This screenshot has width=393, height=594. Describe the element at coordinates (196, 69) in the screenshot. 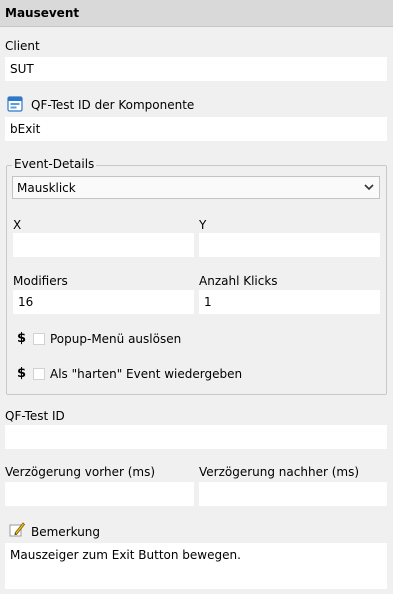

I see `client-field: SUT` at that location.